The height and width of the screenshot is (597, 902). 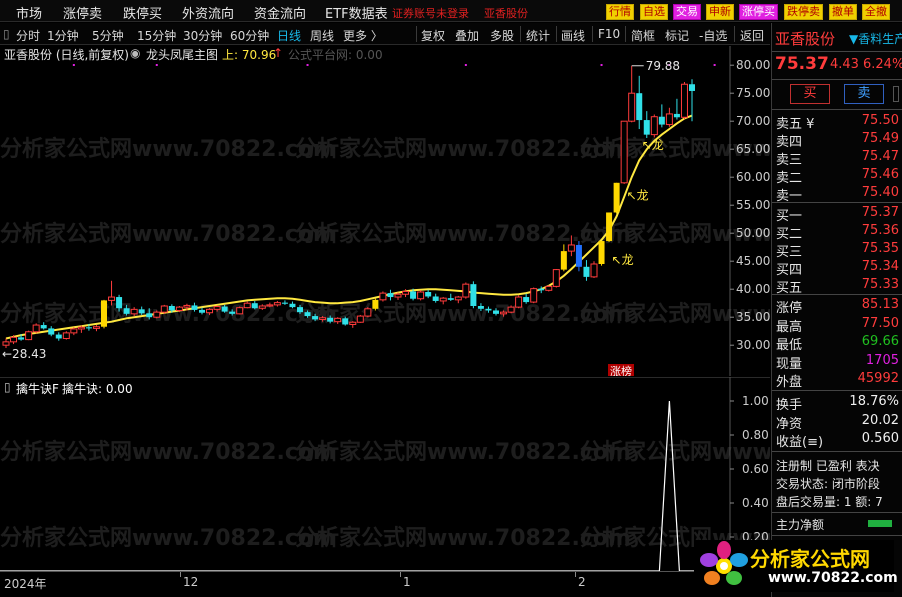 I want to click on stat-row: 收益(≡) 0.560, so click(x=837, y=440).